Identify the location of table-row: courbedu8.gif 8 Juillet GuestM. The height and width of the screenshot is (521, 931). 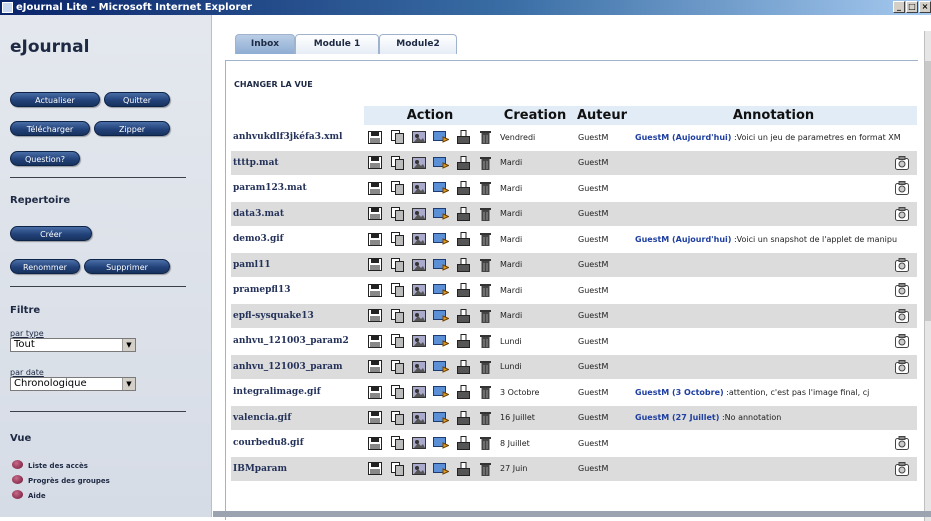
(574, 444).